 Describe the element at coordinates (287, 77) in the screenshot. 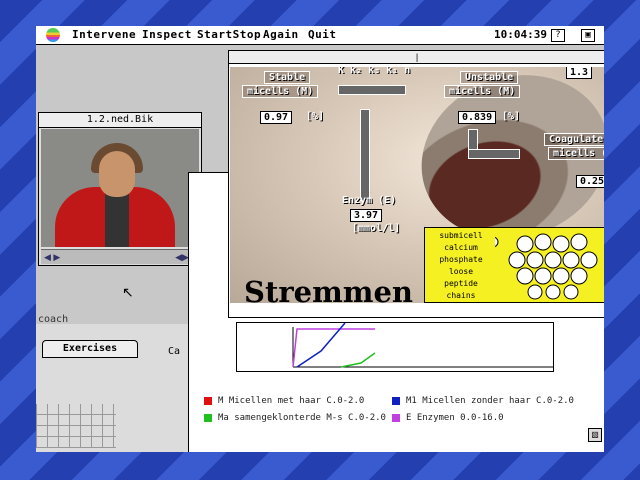

I see `stable-label: Stable` at that location.